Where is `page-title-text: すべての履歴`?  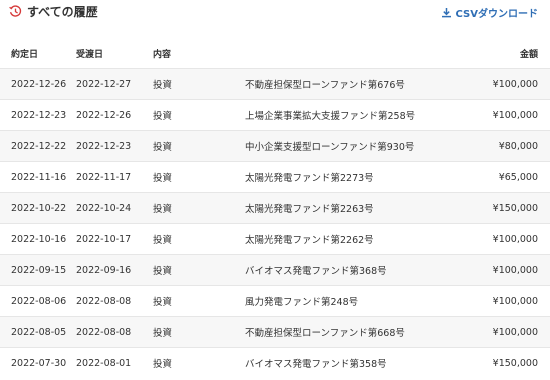
page-title-text: すべての履歴 is located at coordinates (62, 12).